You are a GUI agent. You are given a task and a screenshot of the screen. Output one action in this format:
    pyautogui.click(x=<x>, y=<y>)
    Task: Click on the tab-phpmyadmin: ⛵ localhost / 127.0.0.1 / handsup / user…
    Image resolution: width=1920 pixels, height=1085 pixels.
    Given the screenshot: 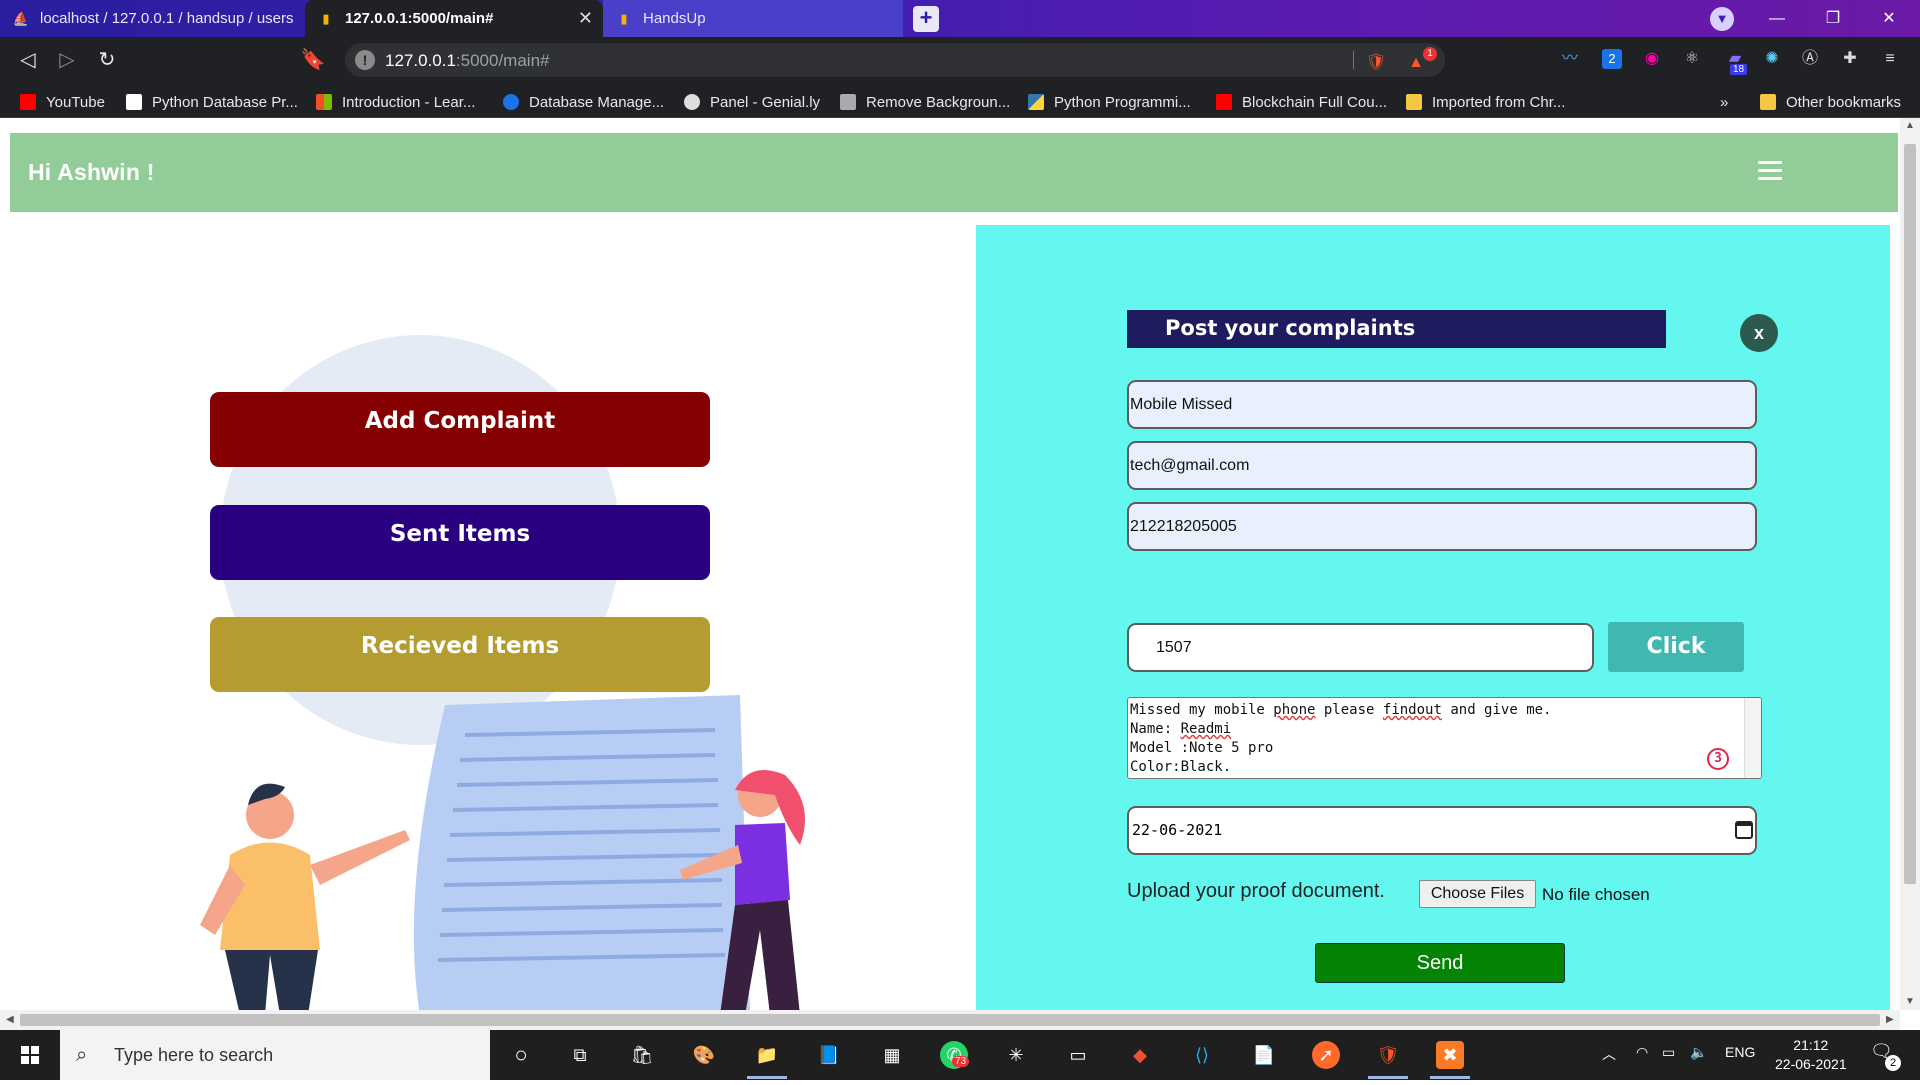 What is the action you would take?
    pyautogui.click(x=152, y=18)
    